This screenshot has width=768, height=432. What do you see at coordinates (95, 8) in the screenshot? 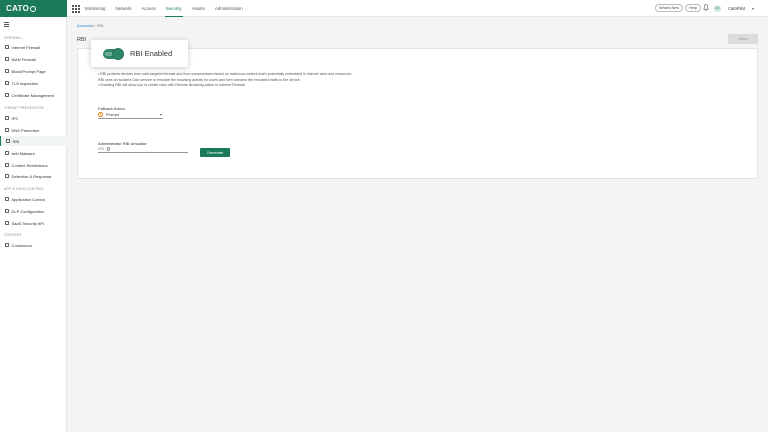
I see `nav-monitoring: Monitoring` at bounding box center [95, 8].